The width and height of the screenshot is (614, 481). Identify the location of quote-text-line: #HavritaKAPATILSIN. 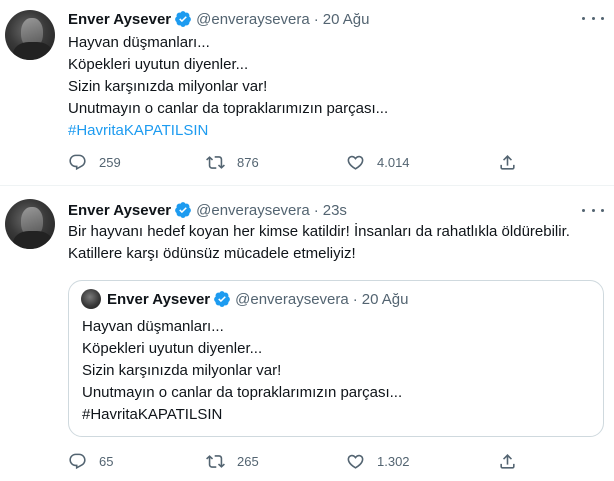
(152, 414).